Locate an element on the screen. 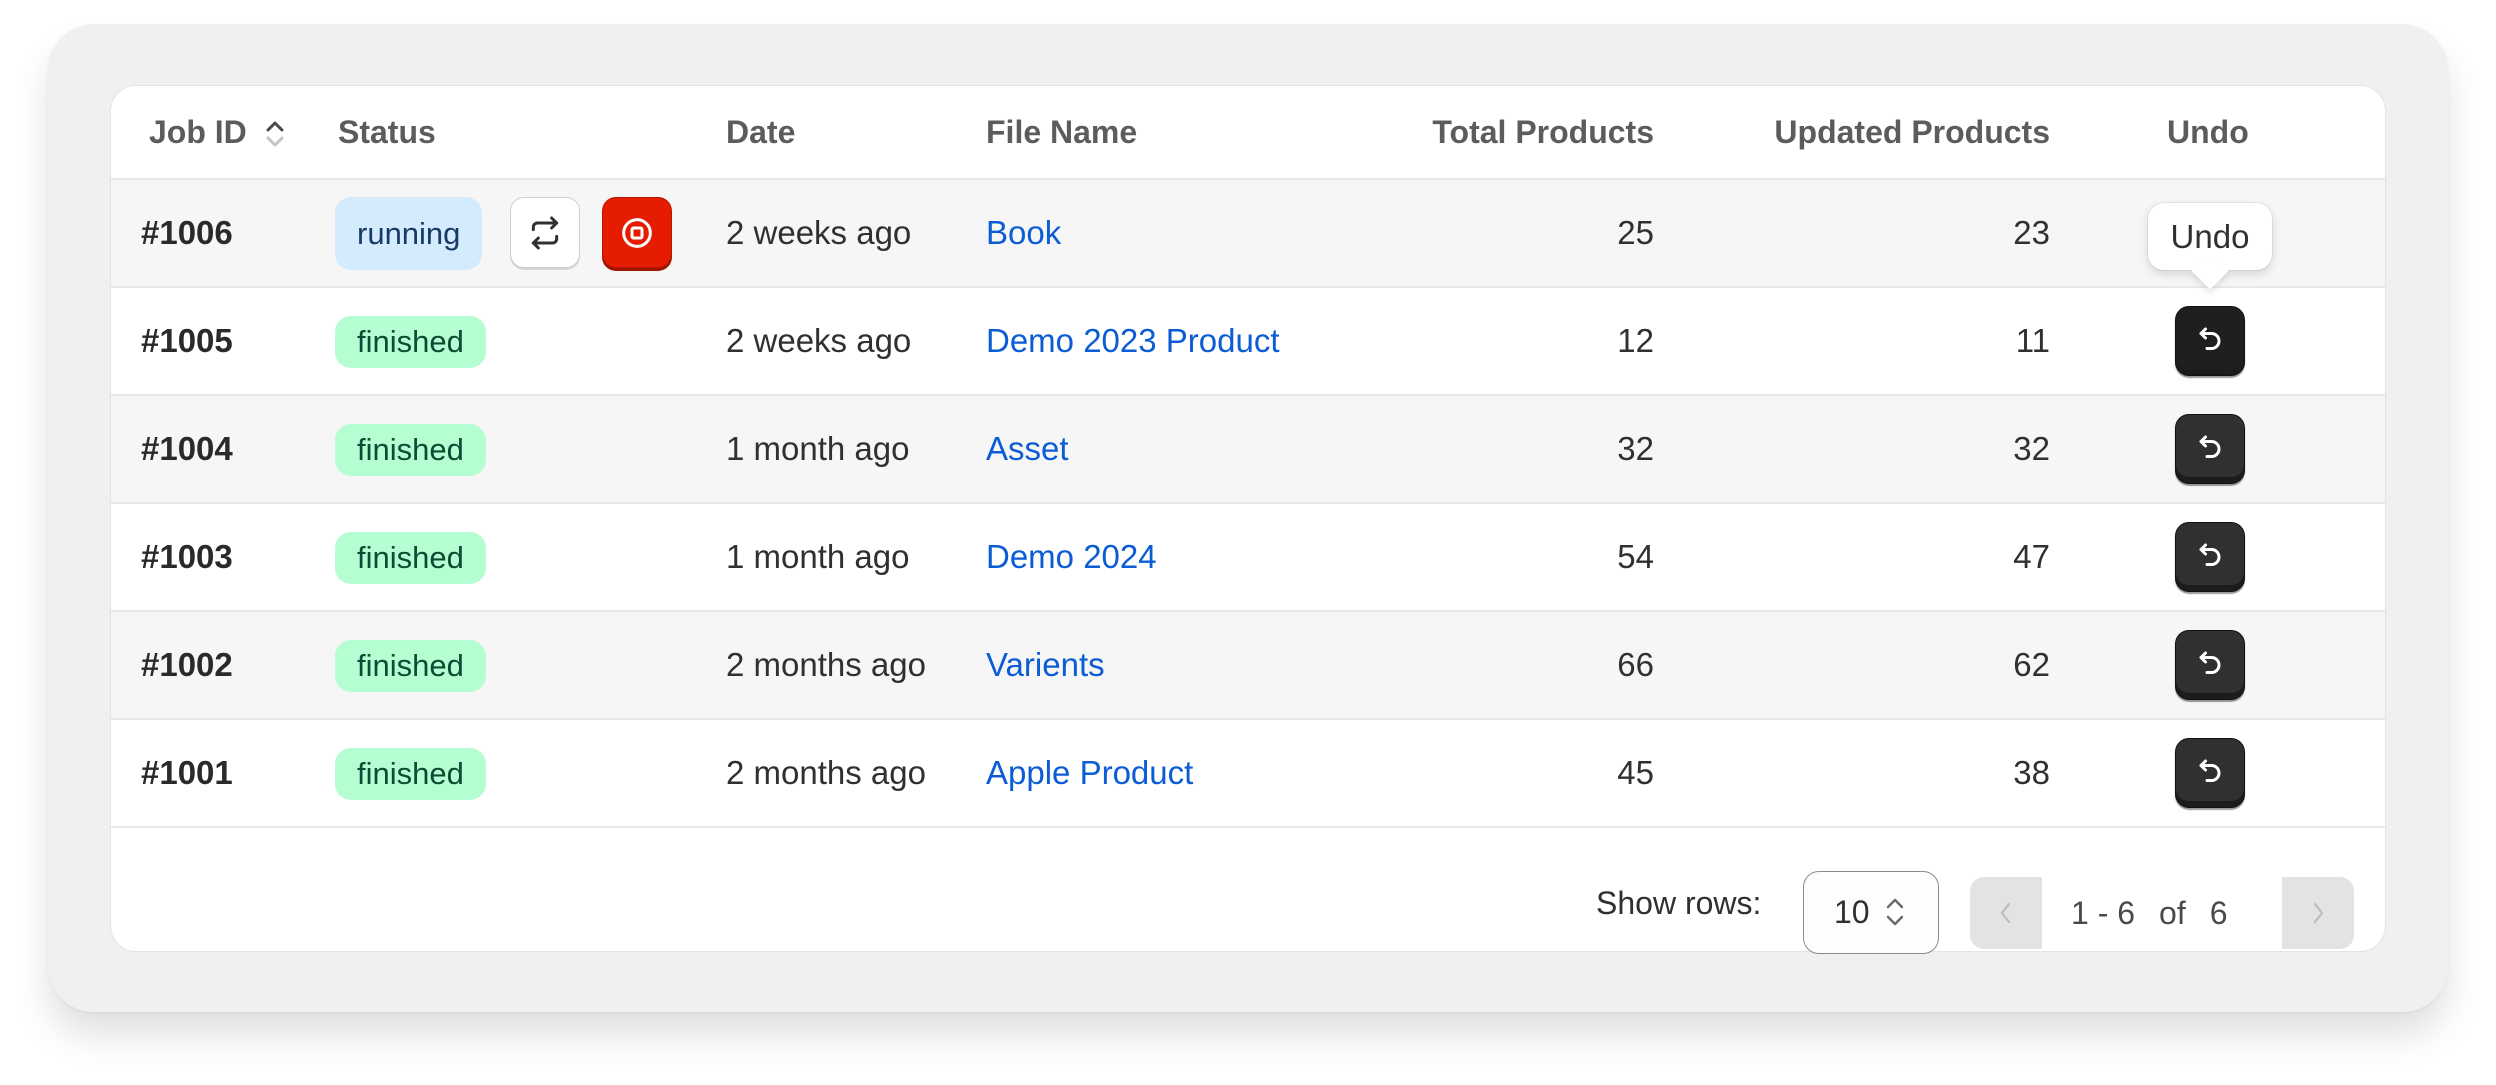 This screenshot has height=1085, width=2496. file-name-link: Apple Product is located at coordinates (1089, 773).